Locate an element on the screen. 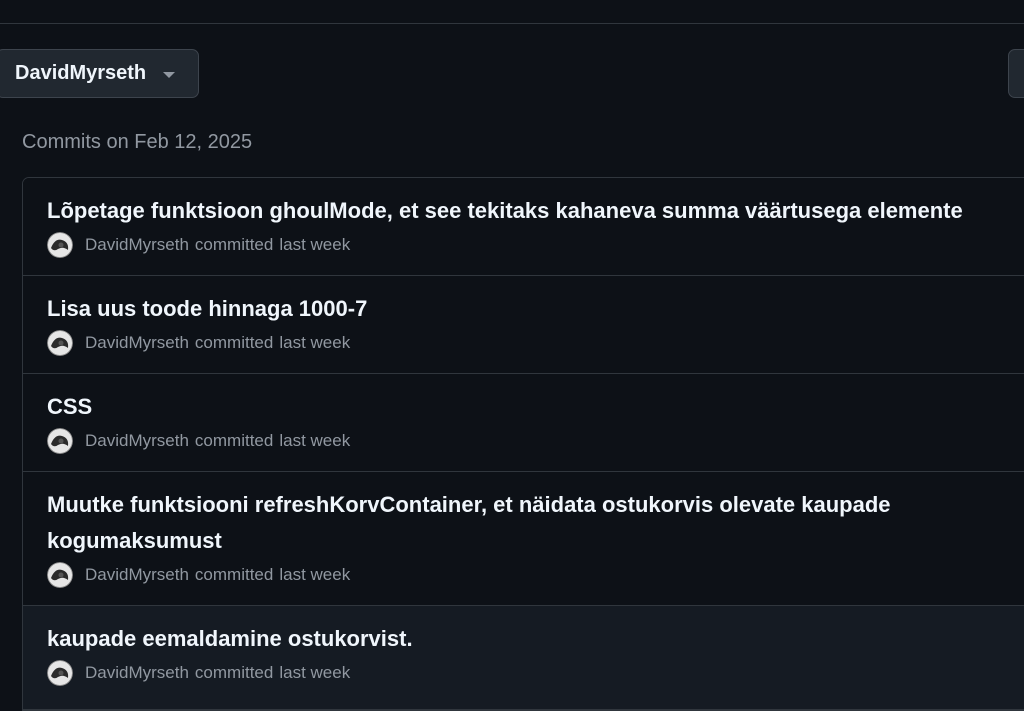 Image resolution: width=1024 pixels, height=711 pixels. top-divider is located at coordinates (512, 12).